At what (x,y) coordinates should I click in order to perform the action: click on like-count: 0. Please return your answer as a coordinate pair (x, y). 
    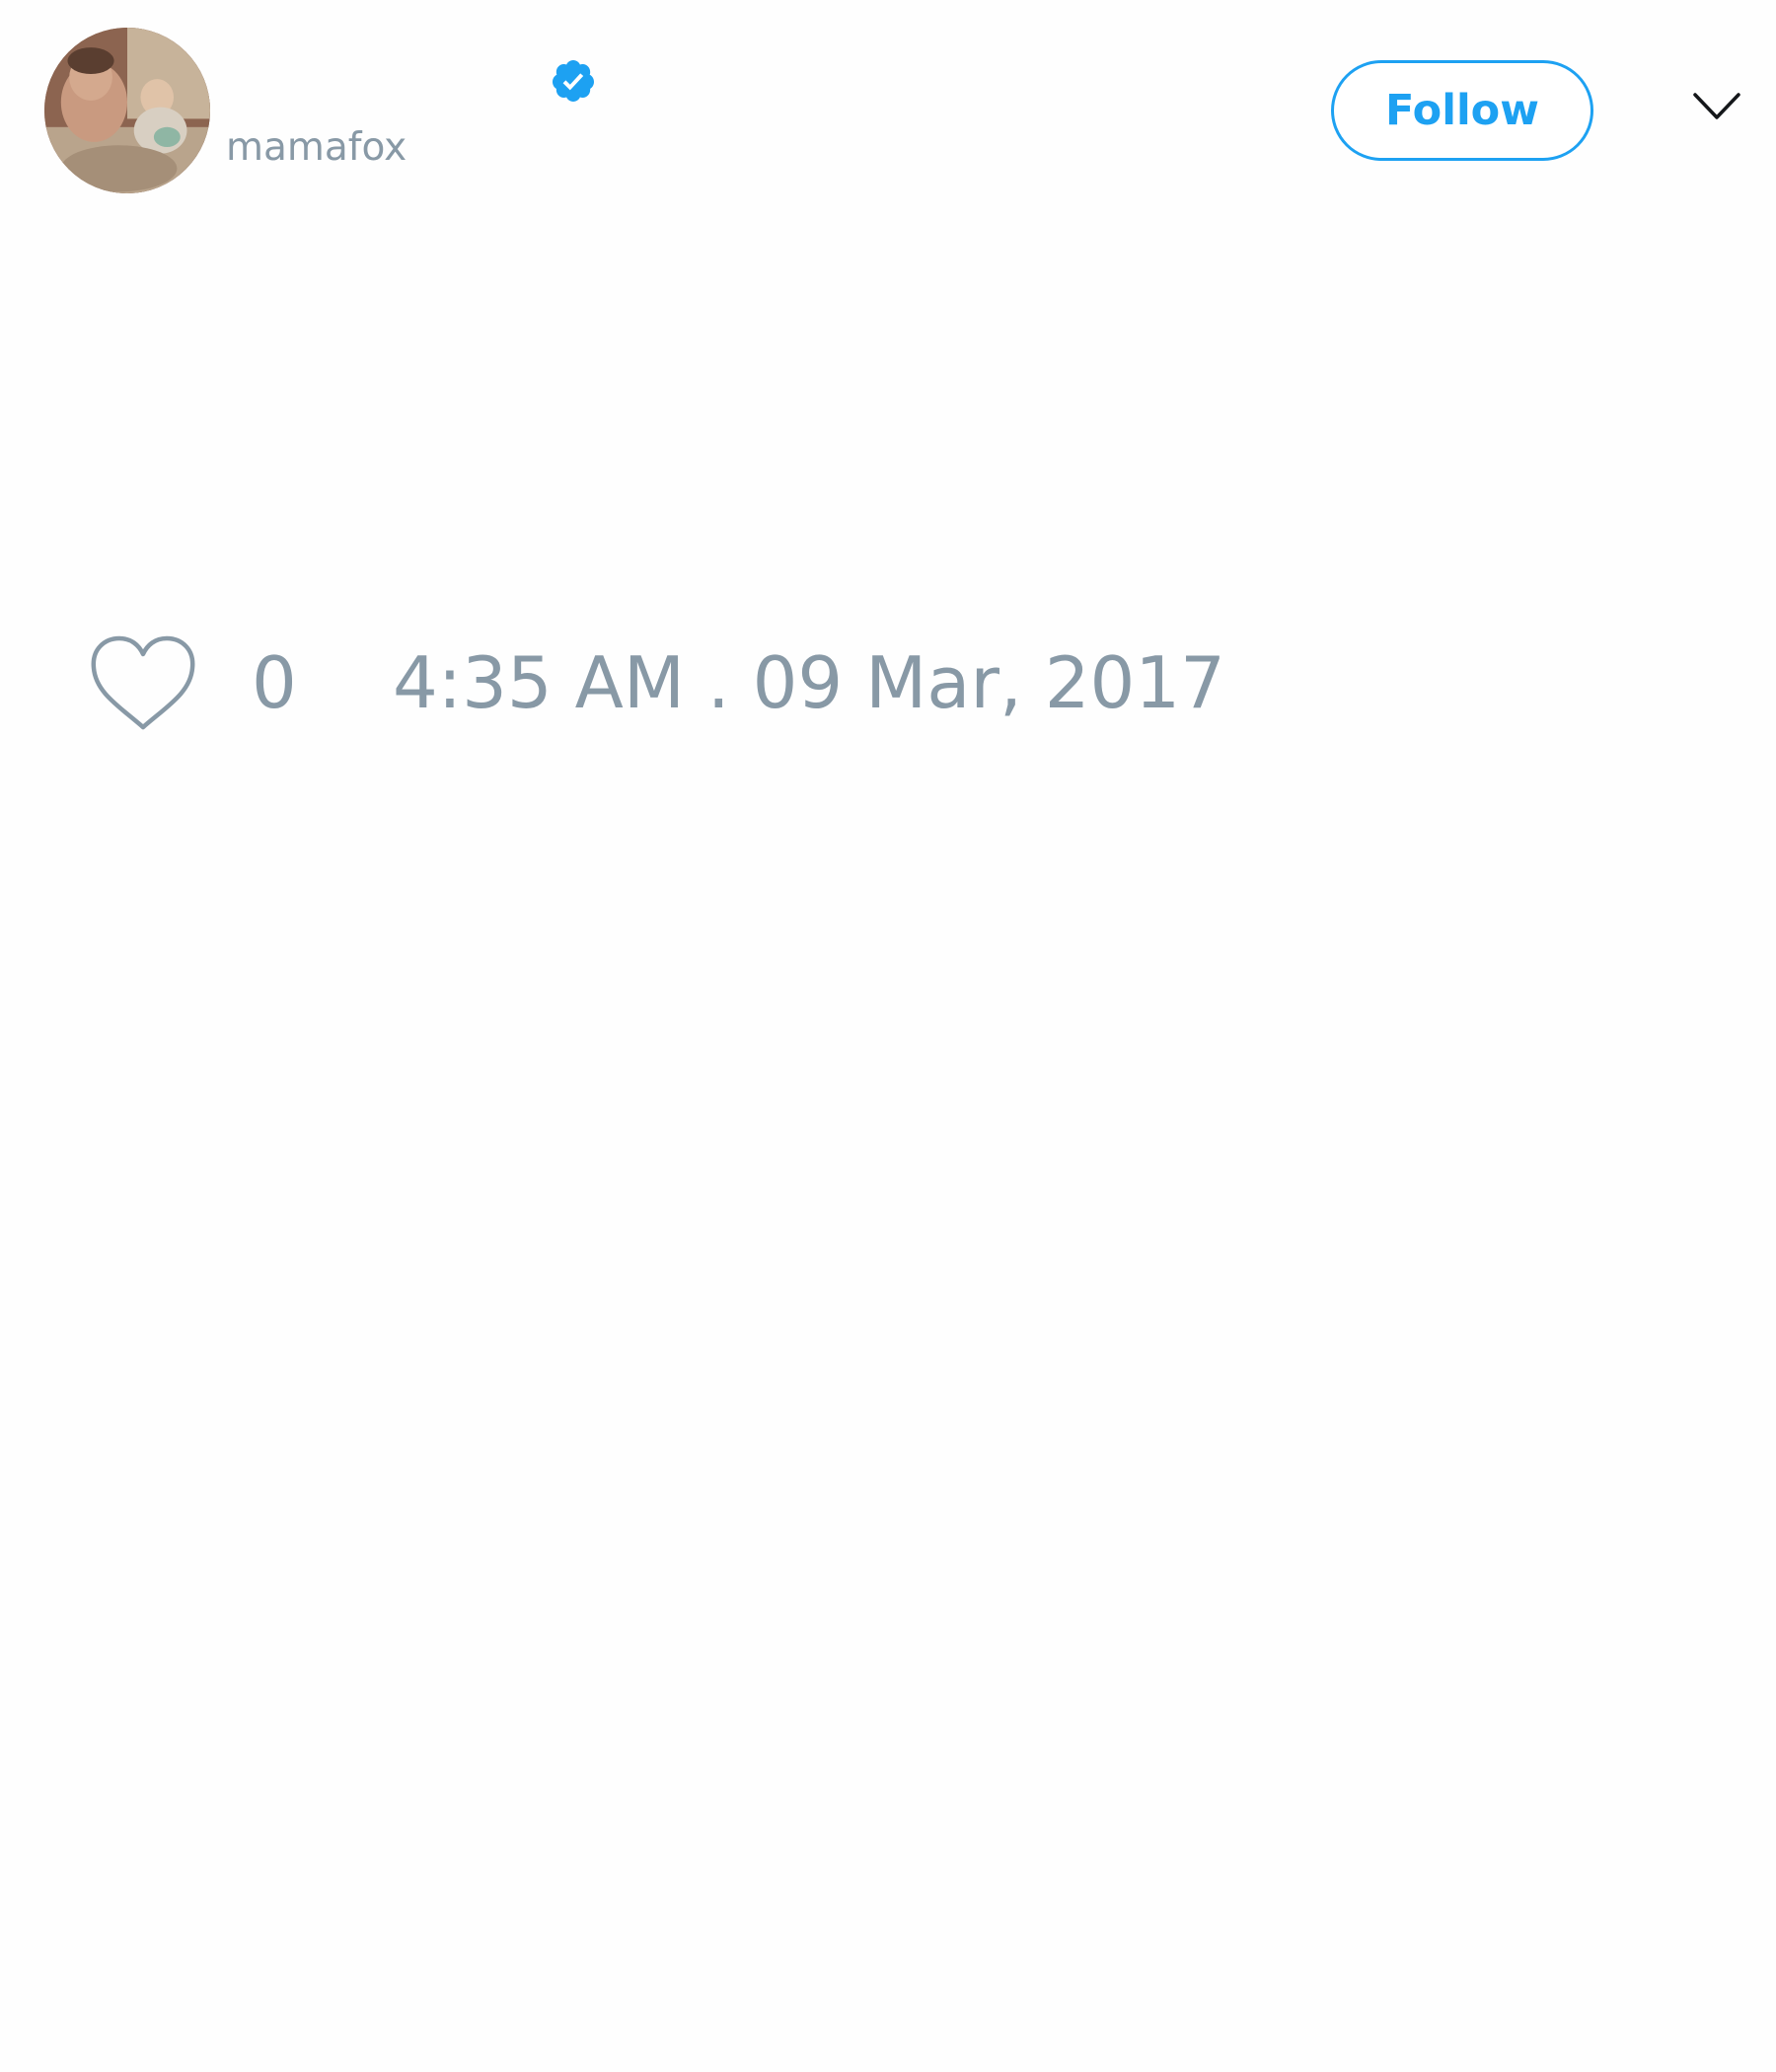
    Looking at the image, I should click on (274, 683).